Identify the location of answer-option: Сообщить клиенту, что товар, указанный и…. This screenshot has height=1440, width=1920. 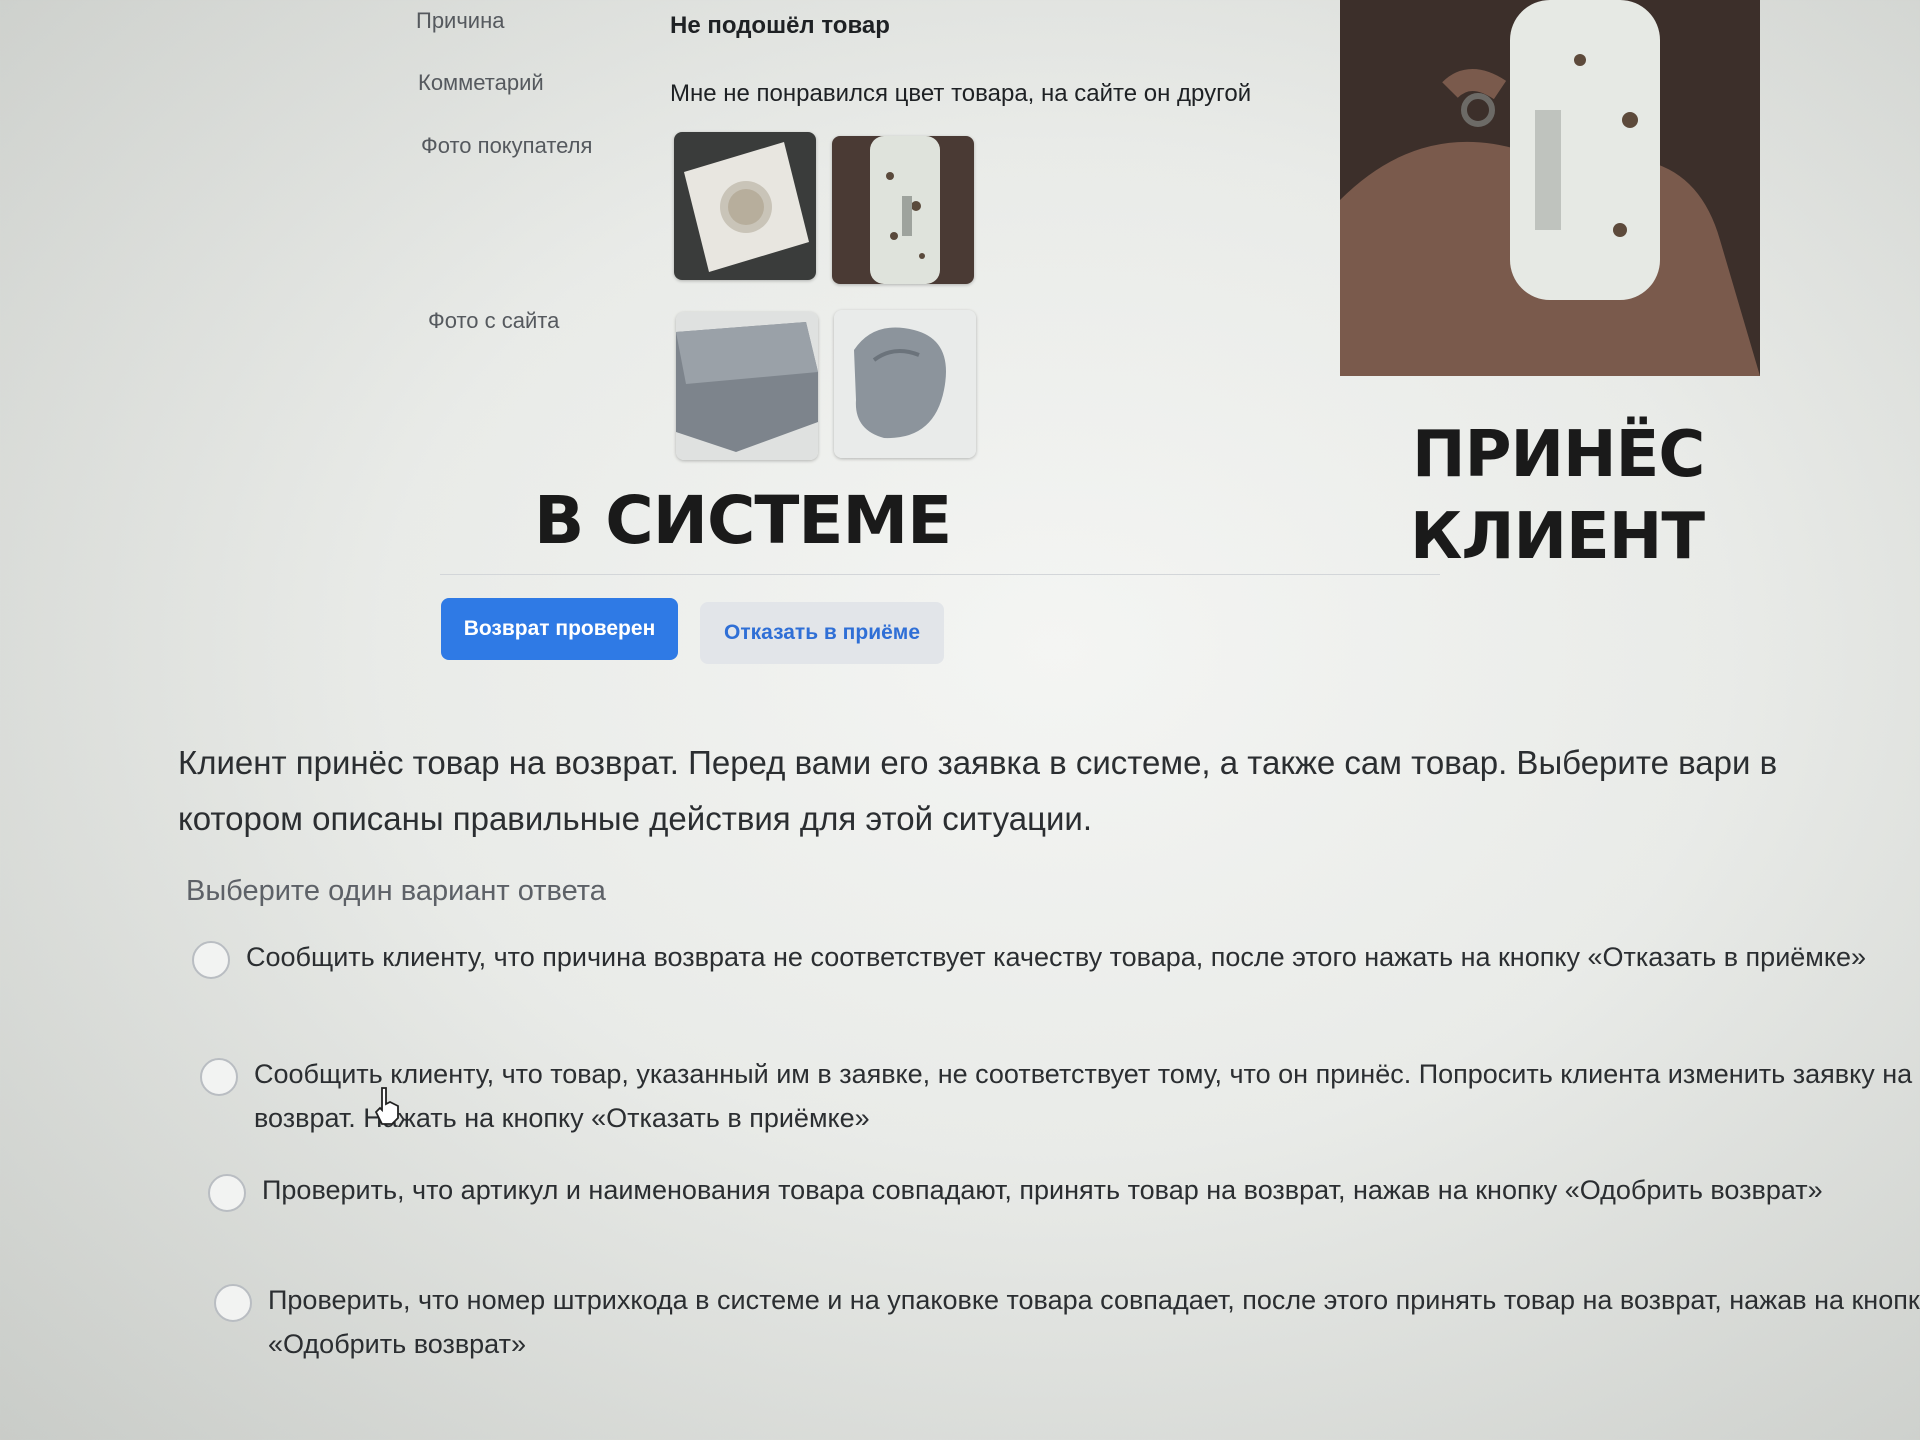
(1060, 1096).